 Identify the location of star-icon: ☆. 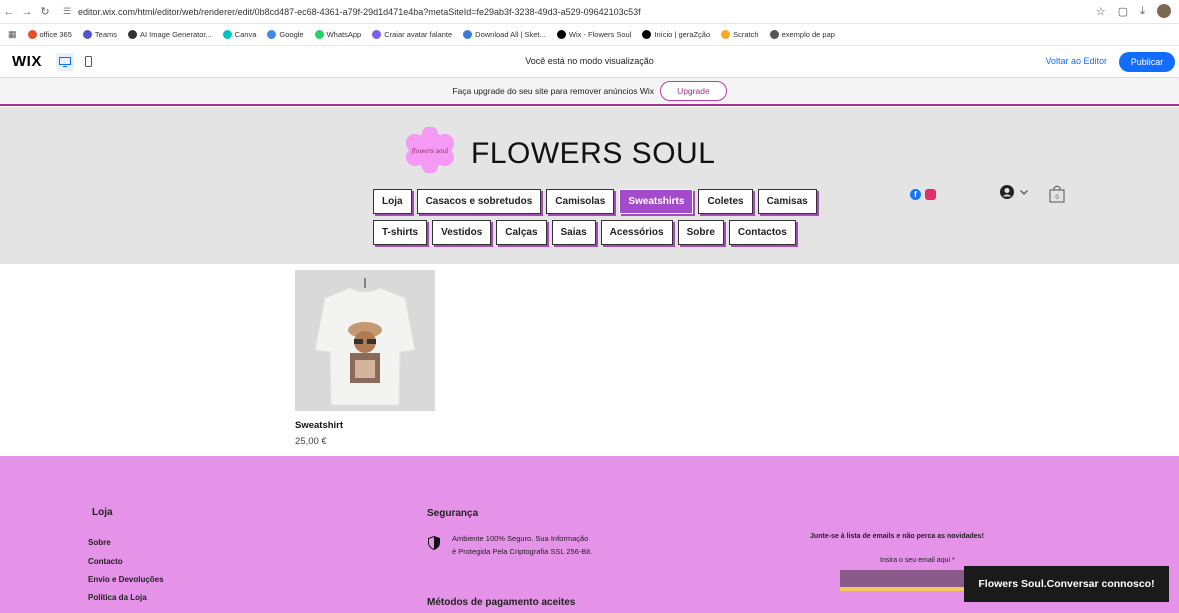
(1101, 11).